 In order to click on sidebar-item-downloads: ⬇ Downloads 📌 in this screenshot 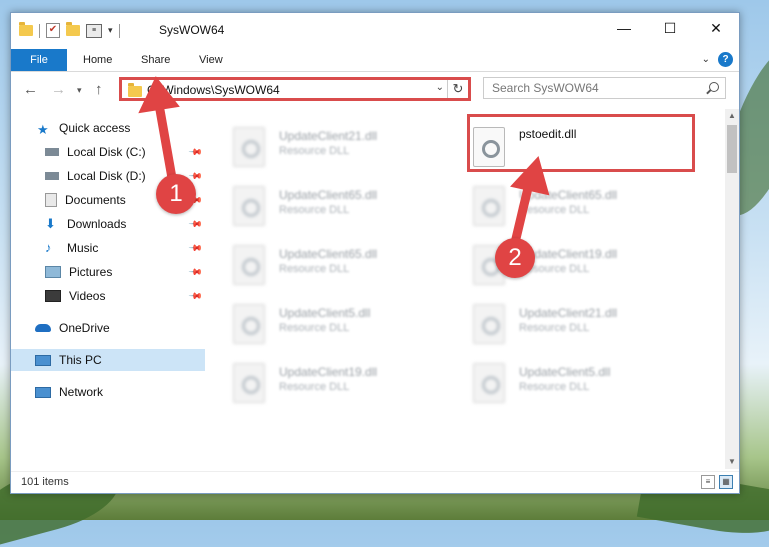, I will do `click(108, 224)`.